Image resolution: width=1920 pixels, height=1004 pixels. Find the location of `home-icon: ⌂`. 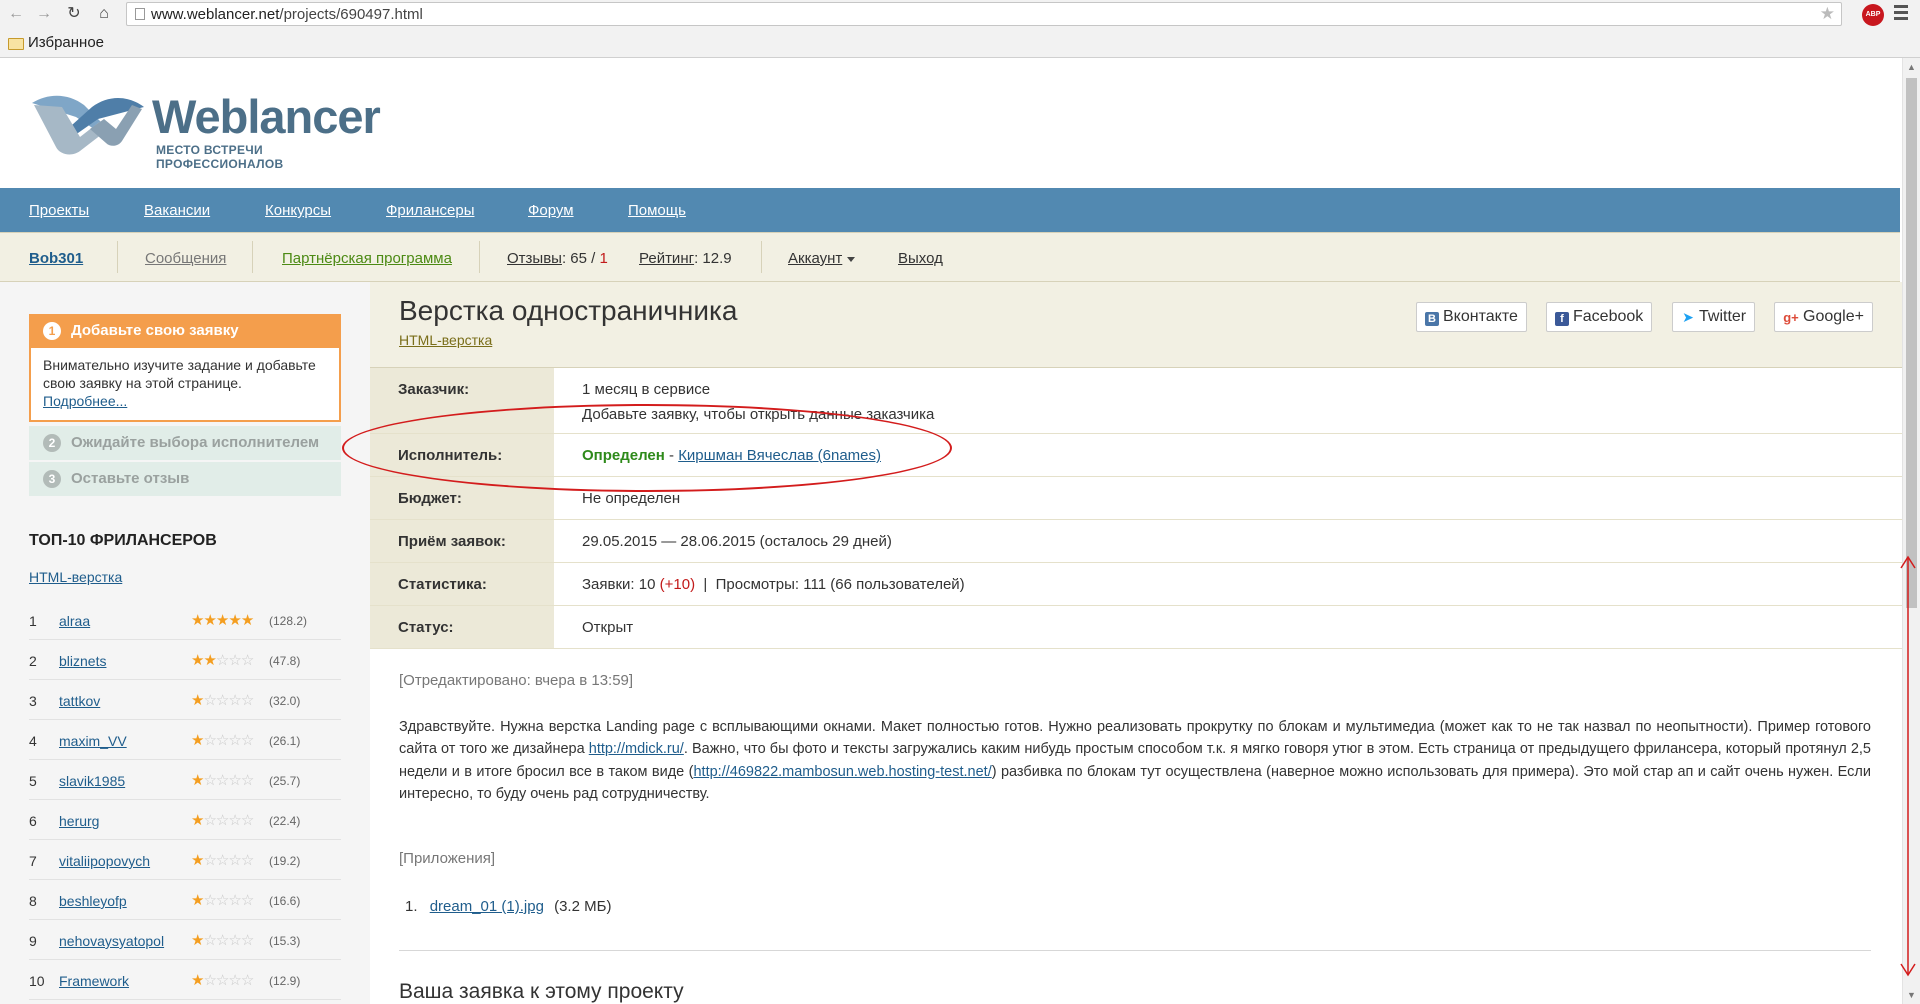

home-icon: ⌂ is located at coordinates (104, 14).